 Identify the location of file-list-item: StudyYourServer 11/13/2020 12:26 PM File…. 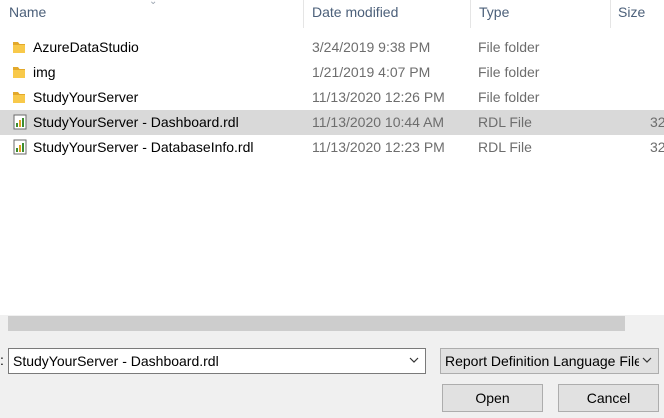
(332, 97).